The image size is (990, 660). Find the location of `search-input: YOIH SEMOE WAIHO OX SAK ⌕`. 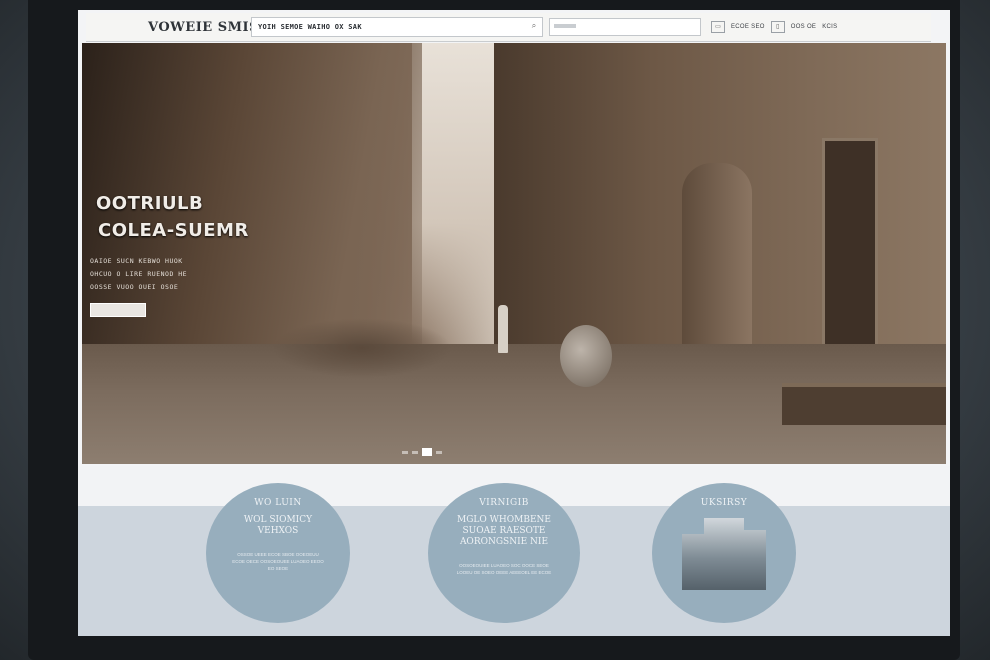

search-input: YOIH SEMOE WAIHO OX SAK ⌕ is located at coordinates (397, 27).